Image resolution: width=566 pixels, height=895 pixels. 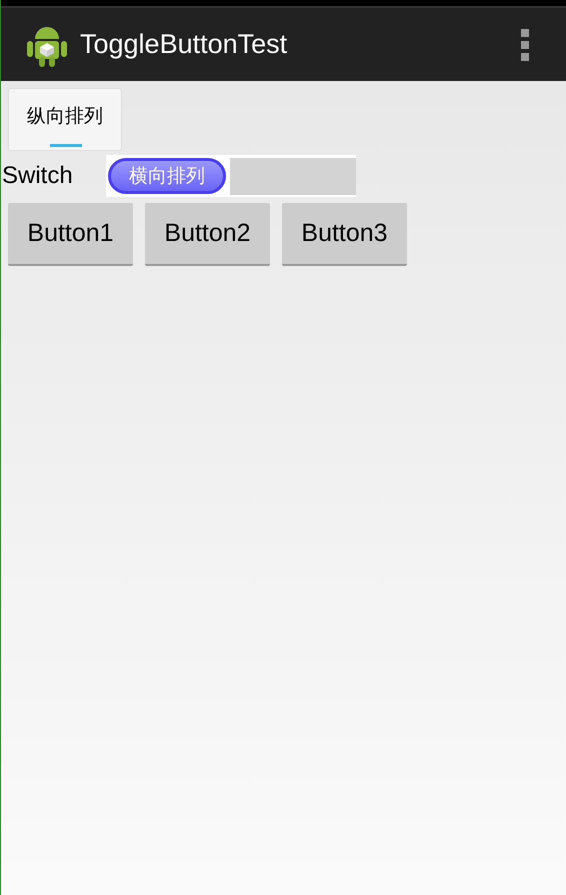 What do you see at coordinates (70, 234) in the screenshot?
I see `push-button: Button1` at bounding box center [70, 234].